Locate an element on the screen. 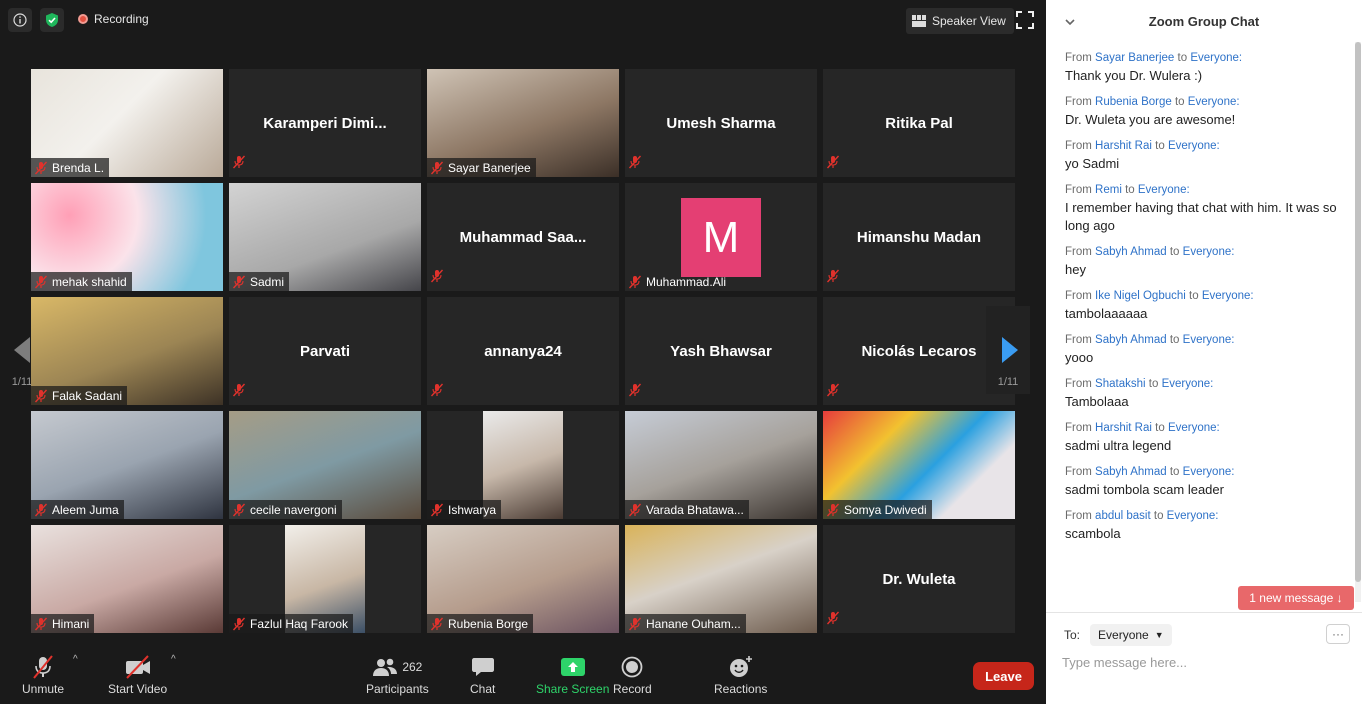 The image size is (1362, 704). participant-tile: annanya24 is located at coordinates (523, 351).